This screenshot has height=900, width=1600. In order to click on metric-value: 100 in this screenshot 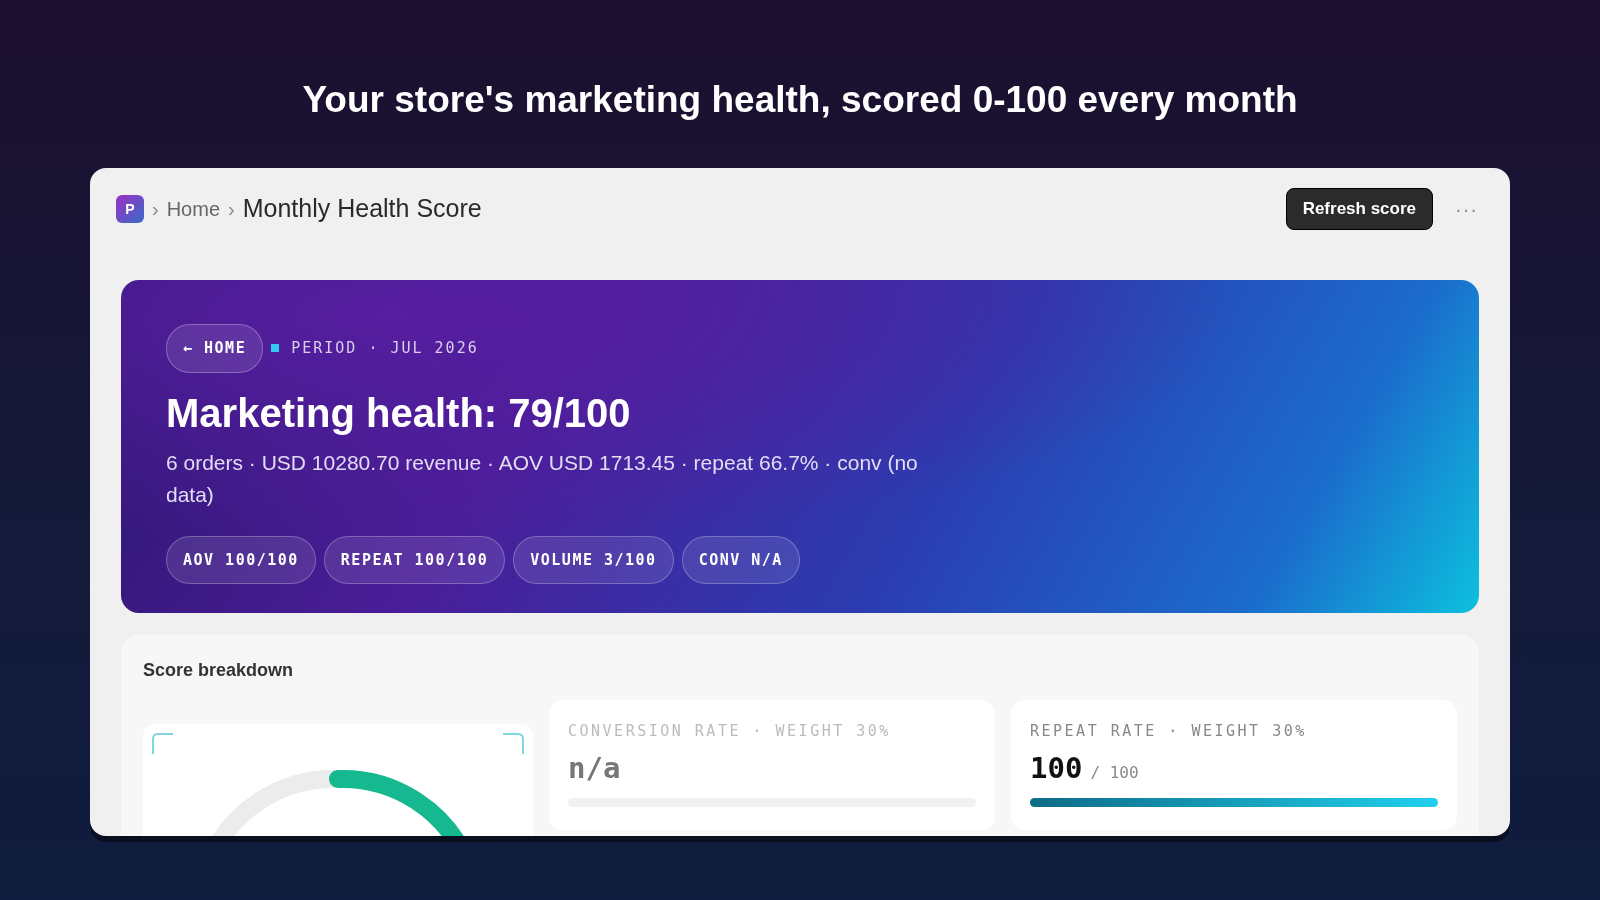, I will do `click(1056, 768)`.